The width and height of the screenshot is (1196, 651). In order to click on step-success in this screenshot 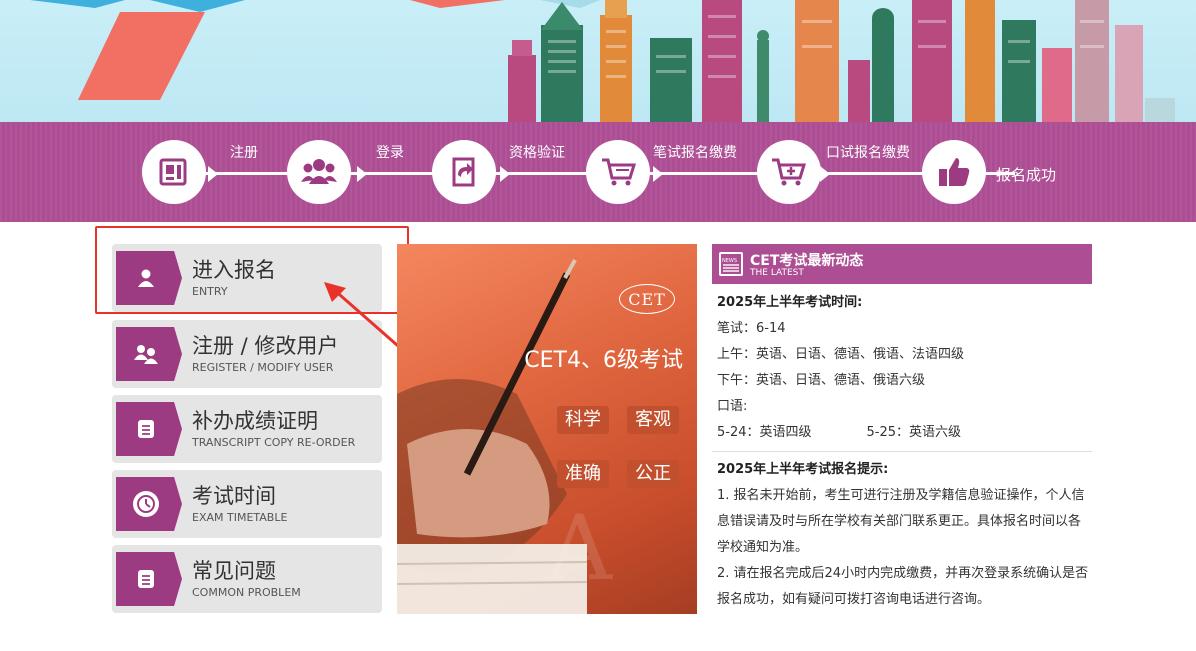, I will do `click(954, 172)`.